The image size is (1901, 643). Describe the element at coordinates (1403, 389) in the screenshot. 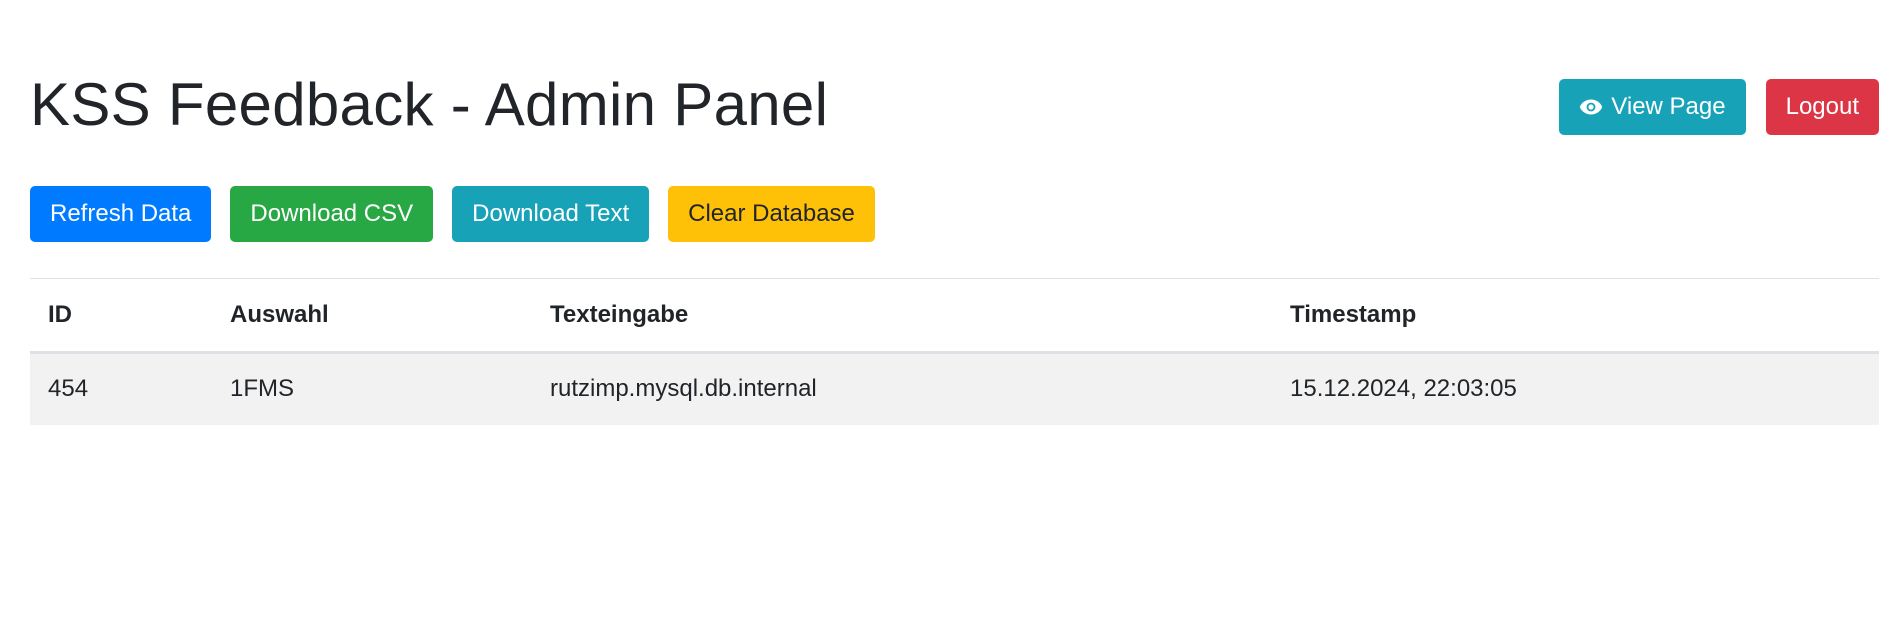

I see `cell-timestamp: 15.12.2024, 22:03:05` at that location.